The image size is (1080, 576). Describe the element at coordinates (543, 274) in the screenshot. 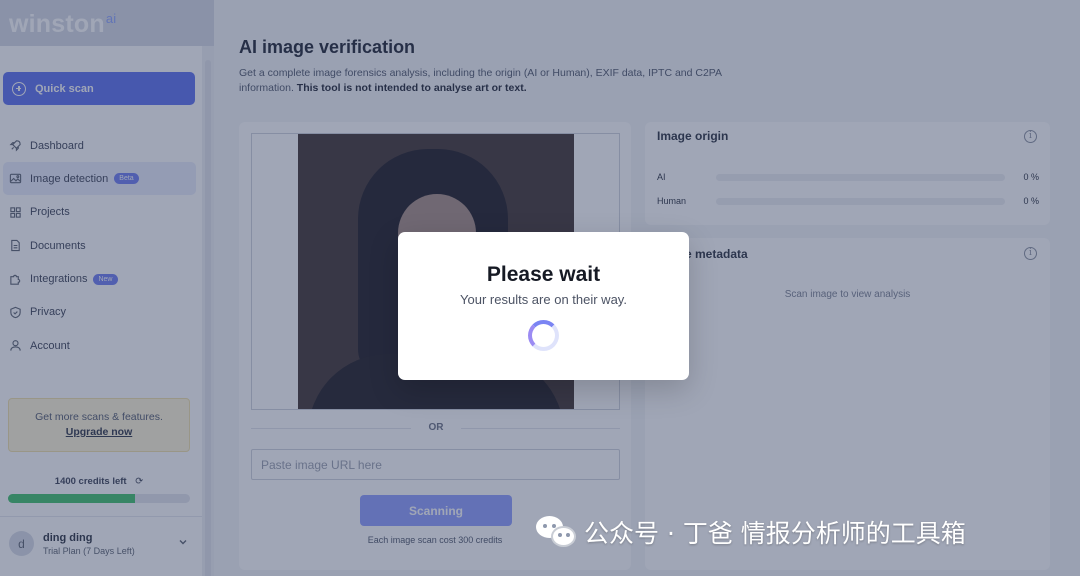

I see `modal-title: Please wait` at that location.